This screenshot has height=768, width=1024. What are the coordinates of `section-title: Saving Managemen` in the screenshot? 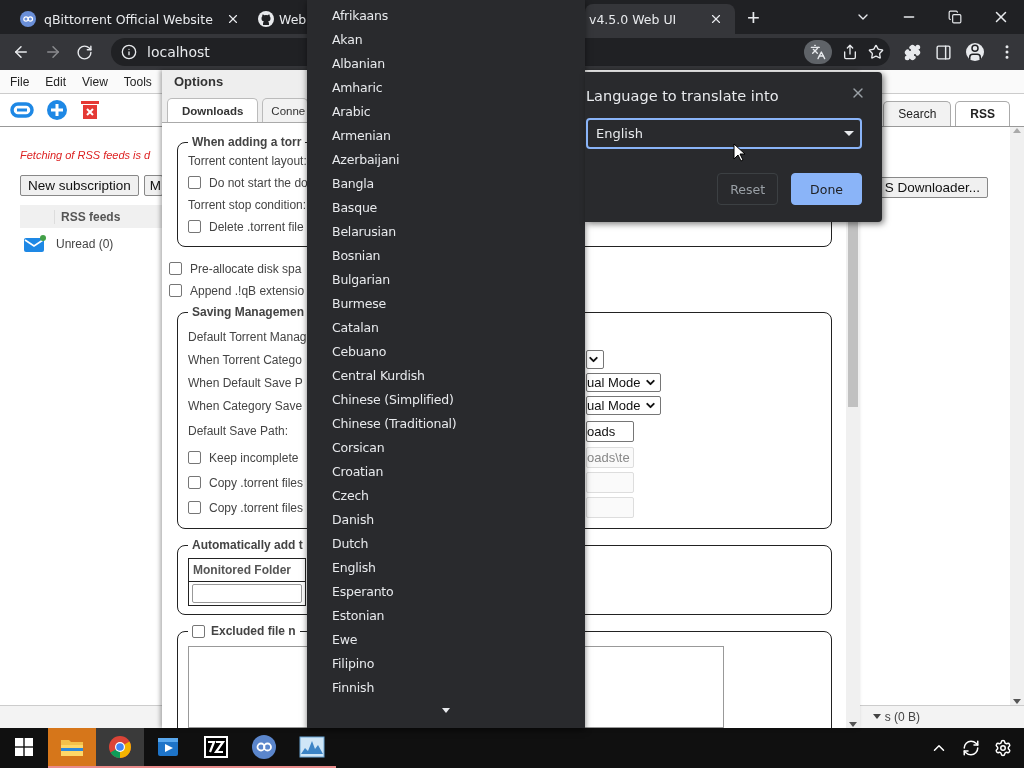 It's located at (248, 312).